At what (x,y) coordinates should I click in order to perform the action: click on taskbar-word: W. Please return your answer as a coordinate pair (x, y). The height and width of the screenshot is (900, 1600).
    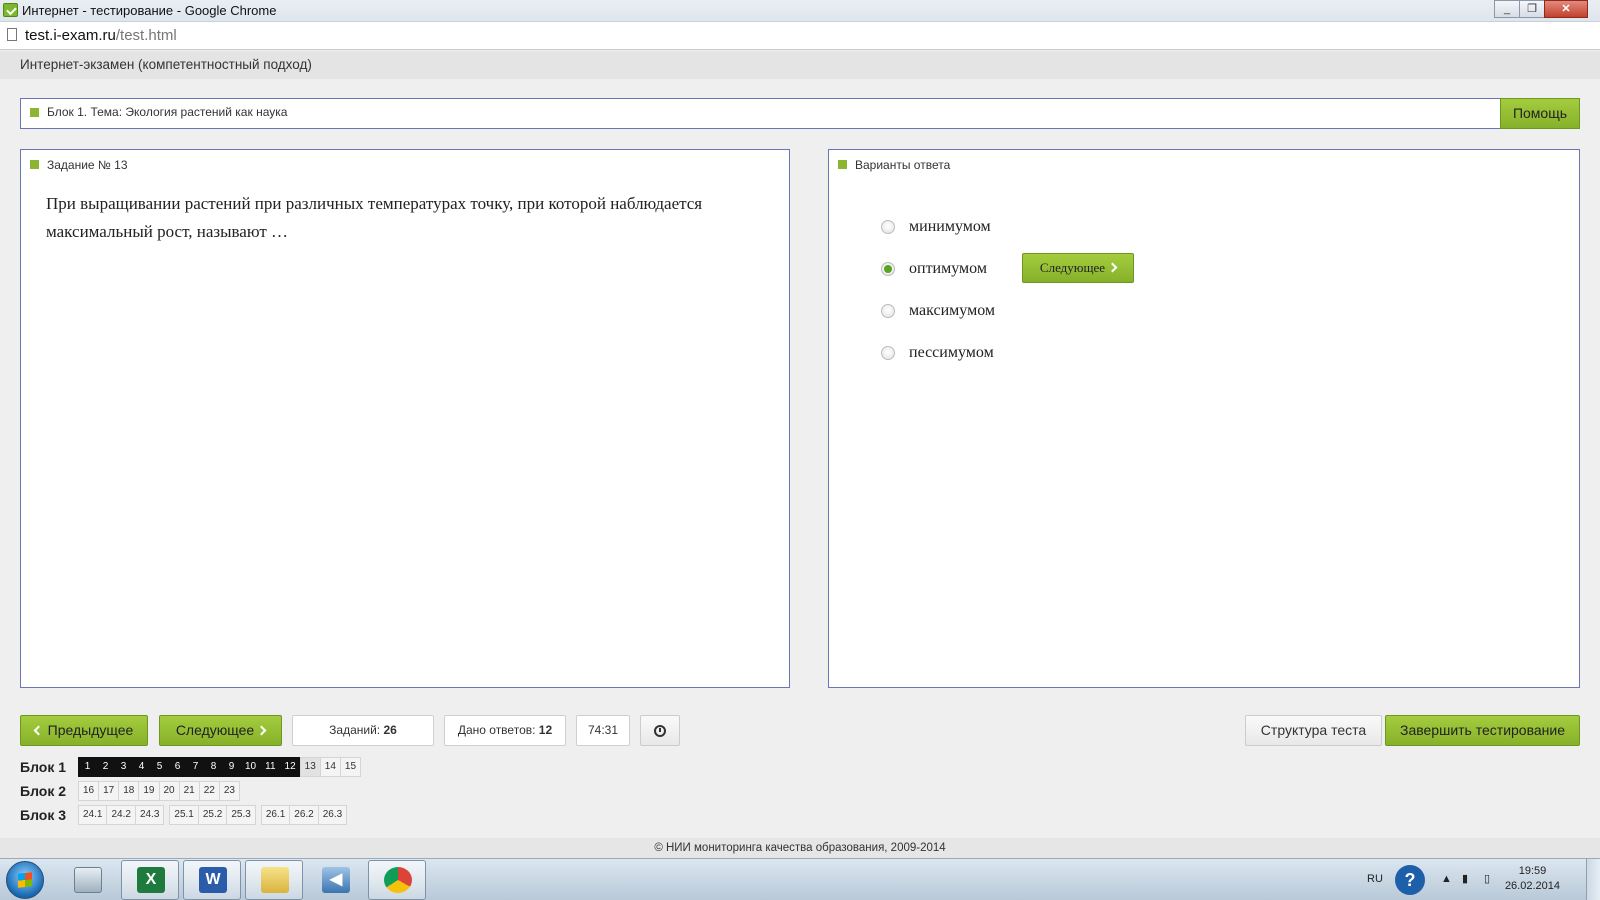
    Looking at the image, I should click on (212, 880).